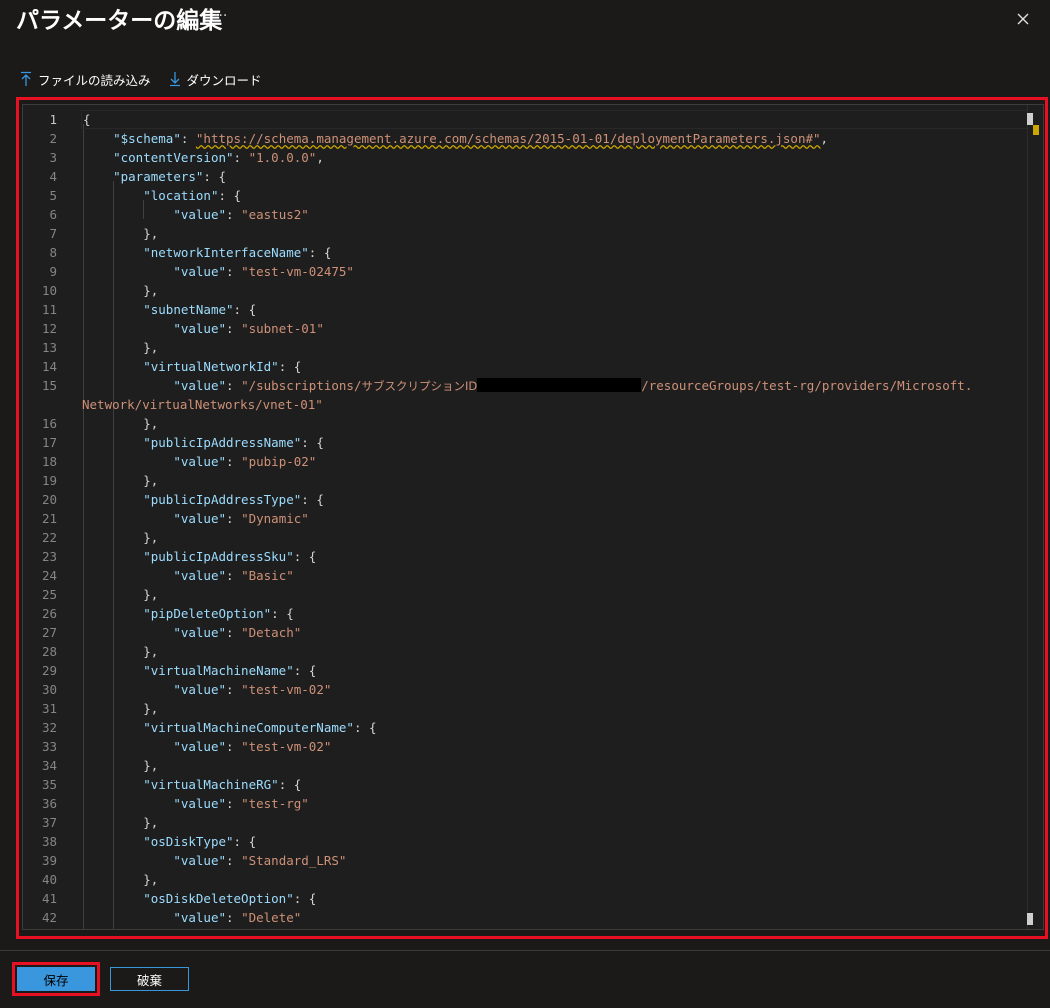 Image resolution: width=1050 pixels, height=1008 pixels. Describe the element at coordinates (49, 651) in the screenshot. I see `line-number: 28` at that location.